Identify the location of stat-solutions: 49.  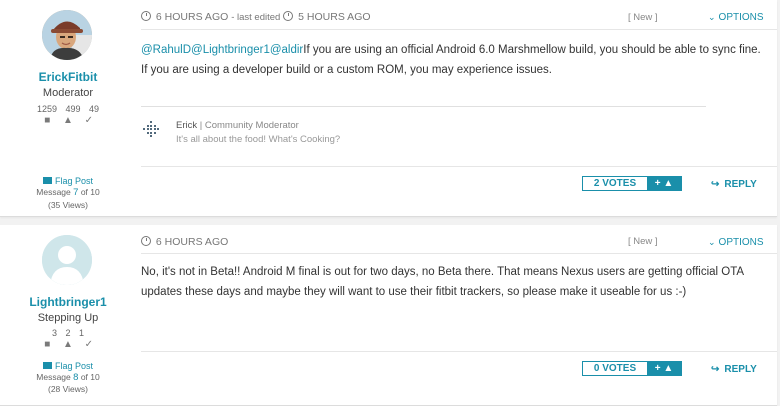
(94, 109).